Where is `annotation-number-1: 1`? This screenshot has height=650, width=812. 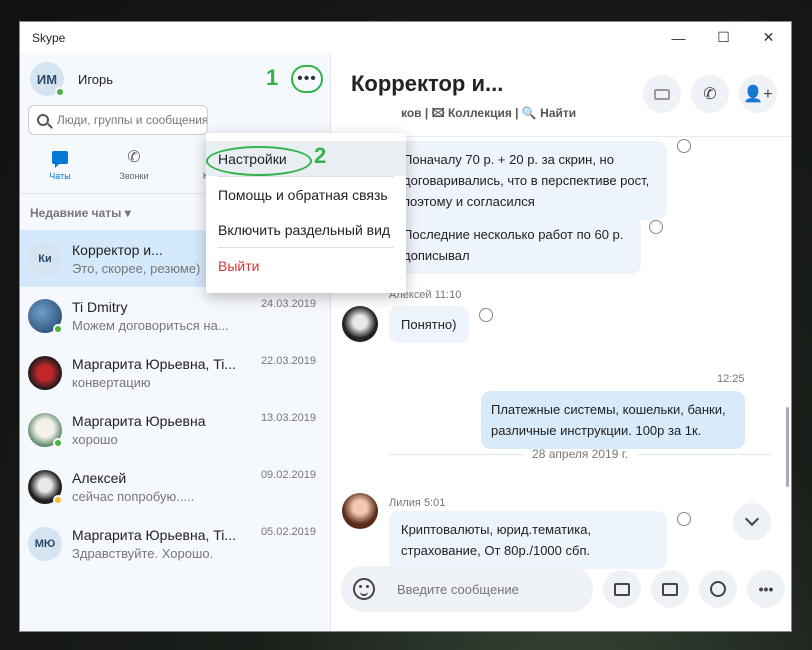
annotation-number-1: 1 is located at coordinates (272, 77).